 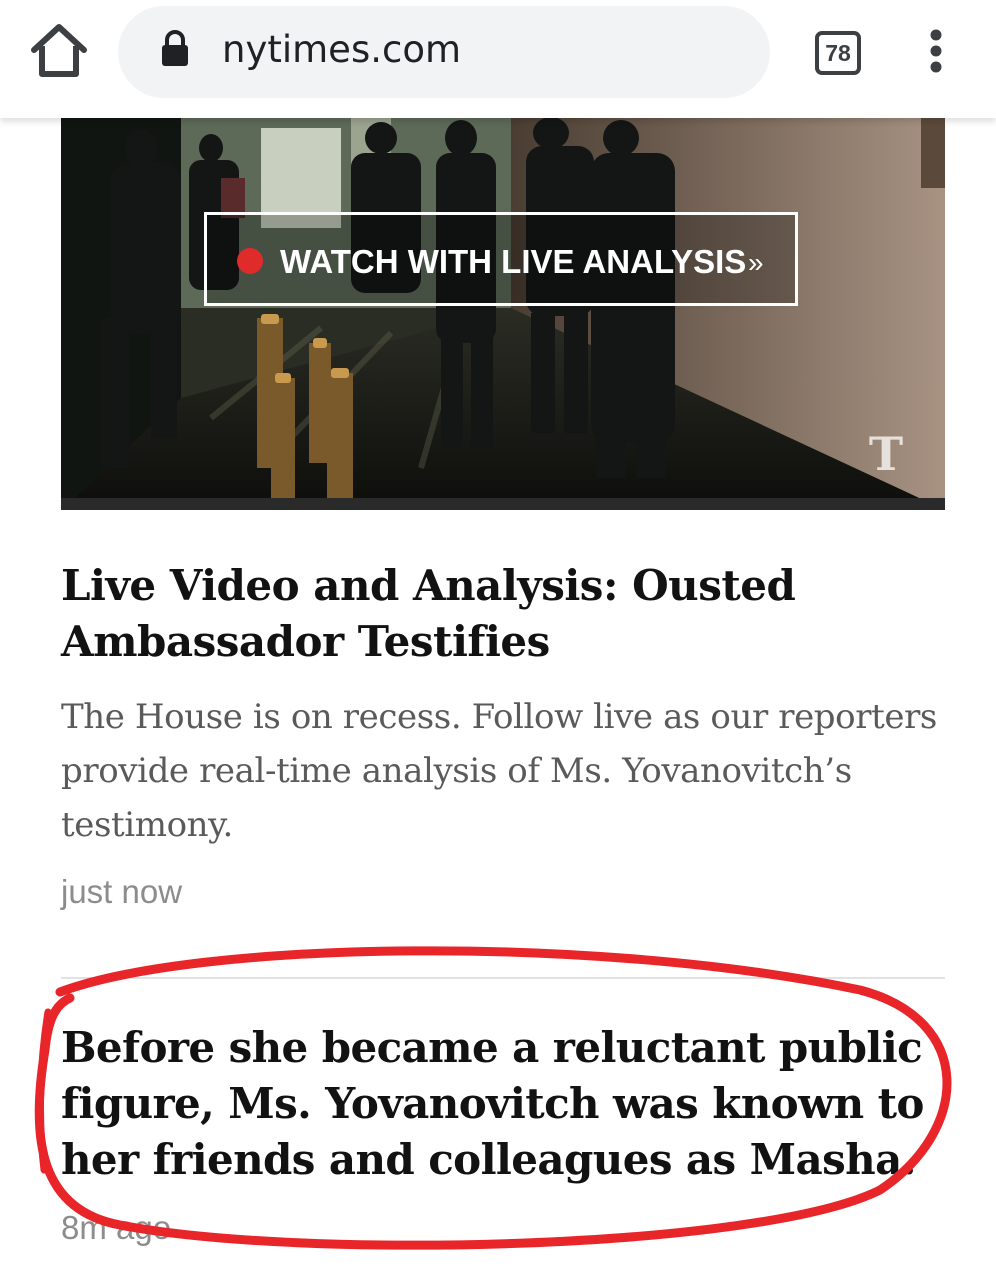 What do you see at coordinates (756, 262) in the screenshot?
I see `chevron-right-icon: »` at bounding box center [756, 262].